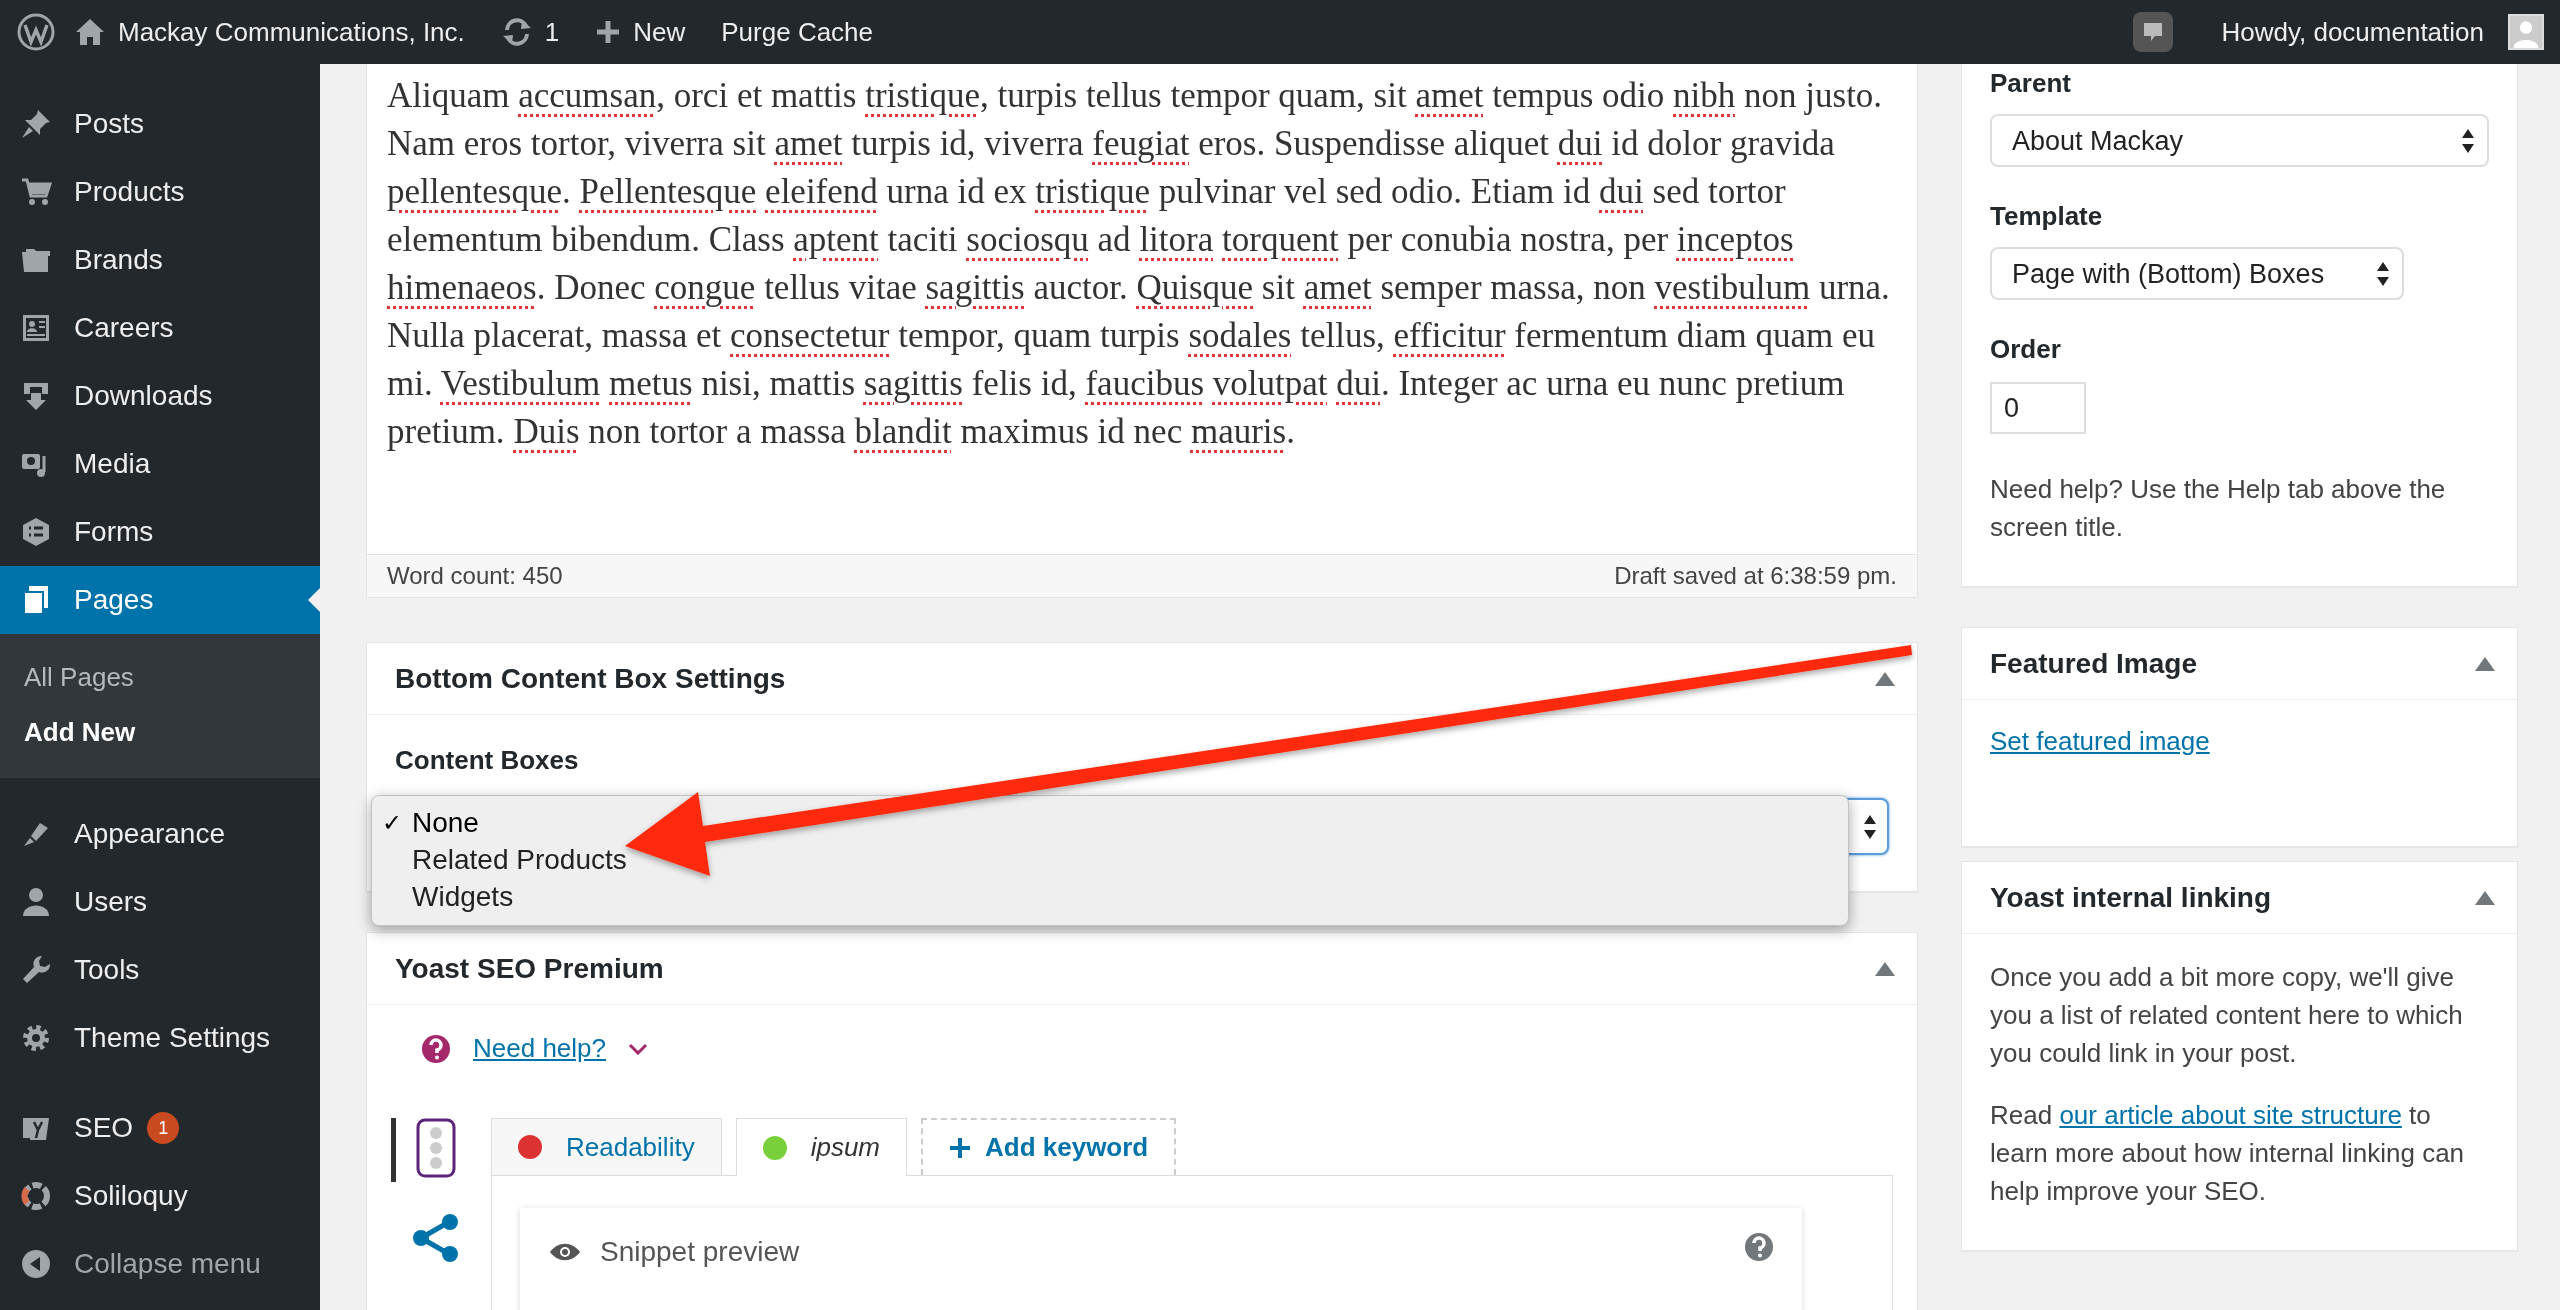 Image resolution: width=2560 pixels, height=1310 pixels. I want to click on field-label: Order, so click(2026, 349).